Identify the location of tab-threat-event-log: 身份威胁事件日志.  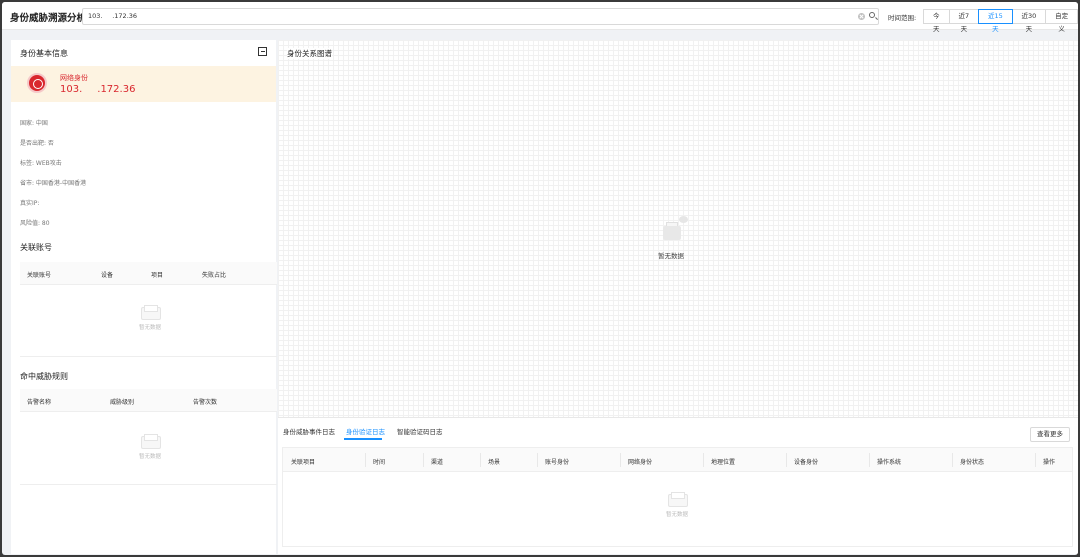
(309, 431).